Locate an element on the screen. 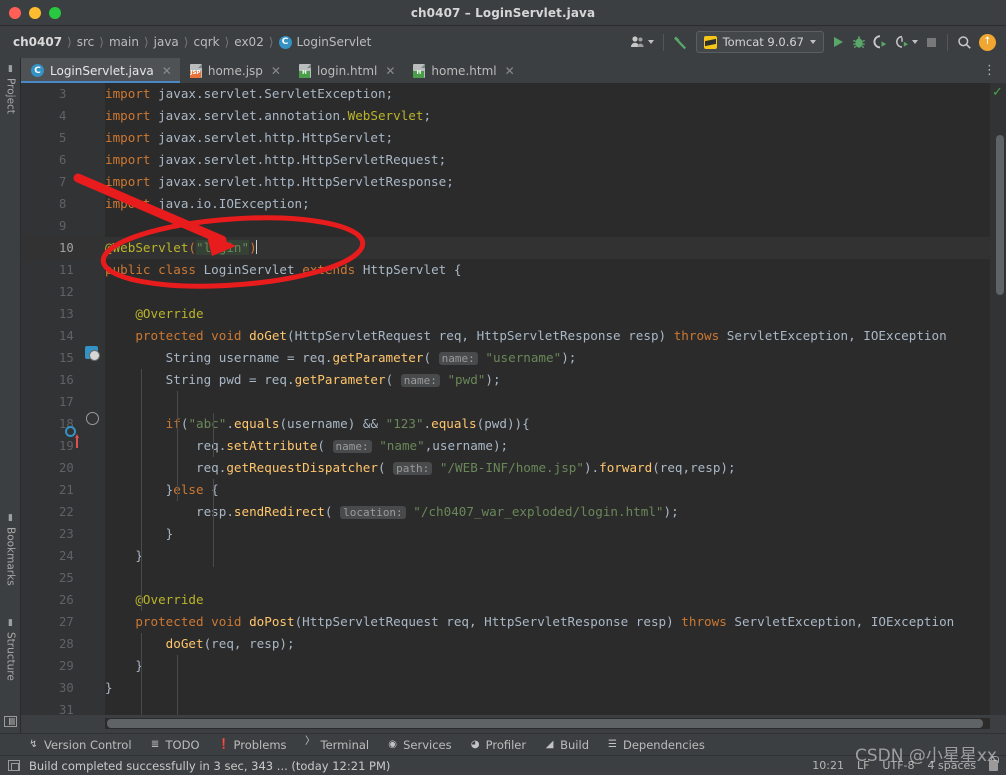 The height and width of the screenshot is (775, 1006). stop-icon is located at coordinates (931, 42).